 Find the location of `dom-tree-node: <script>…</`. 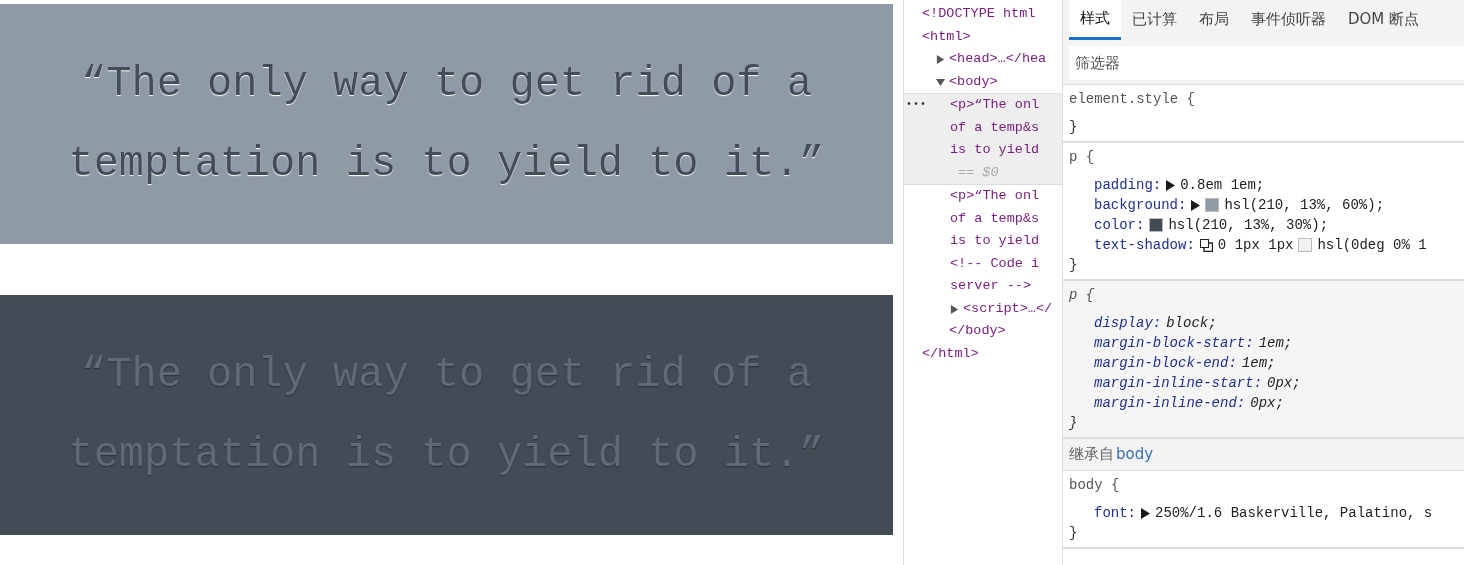

dom-tree-node: <script>…</ is located at coordinates (983, 308).